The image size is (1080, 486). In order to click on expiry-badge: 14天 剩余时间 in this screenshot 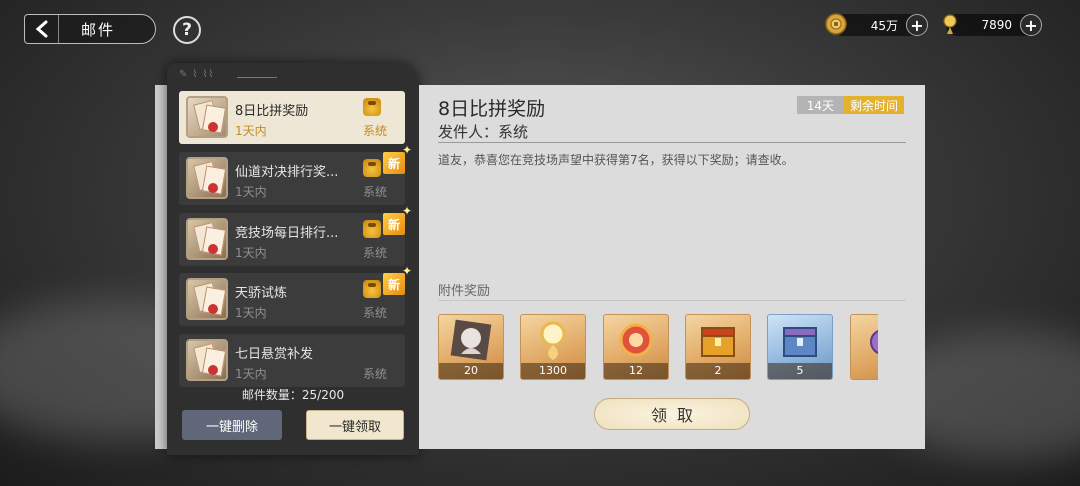, I will do `click(850, 105)`.